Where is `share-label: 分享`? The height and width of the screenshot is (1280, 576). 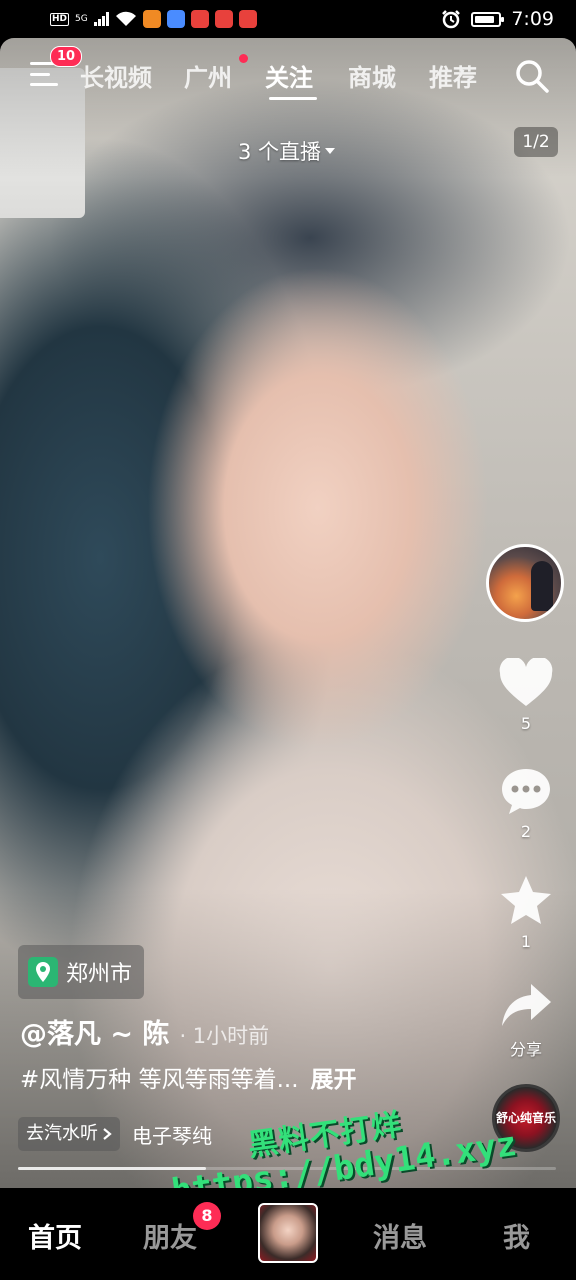 share-label: 分享 is located at coordinates (525, 1049).